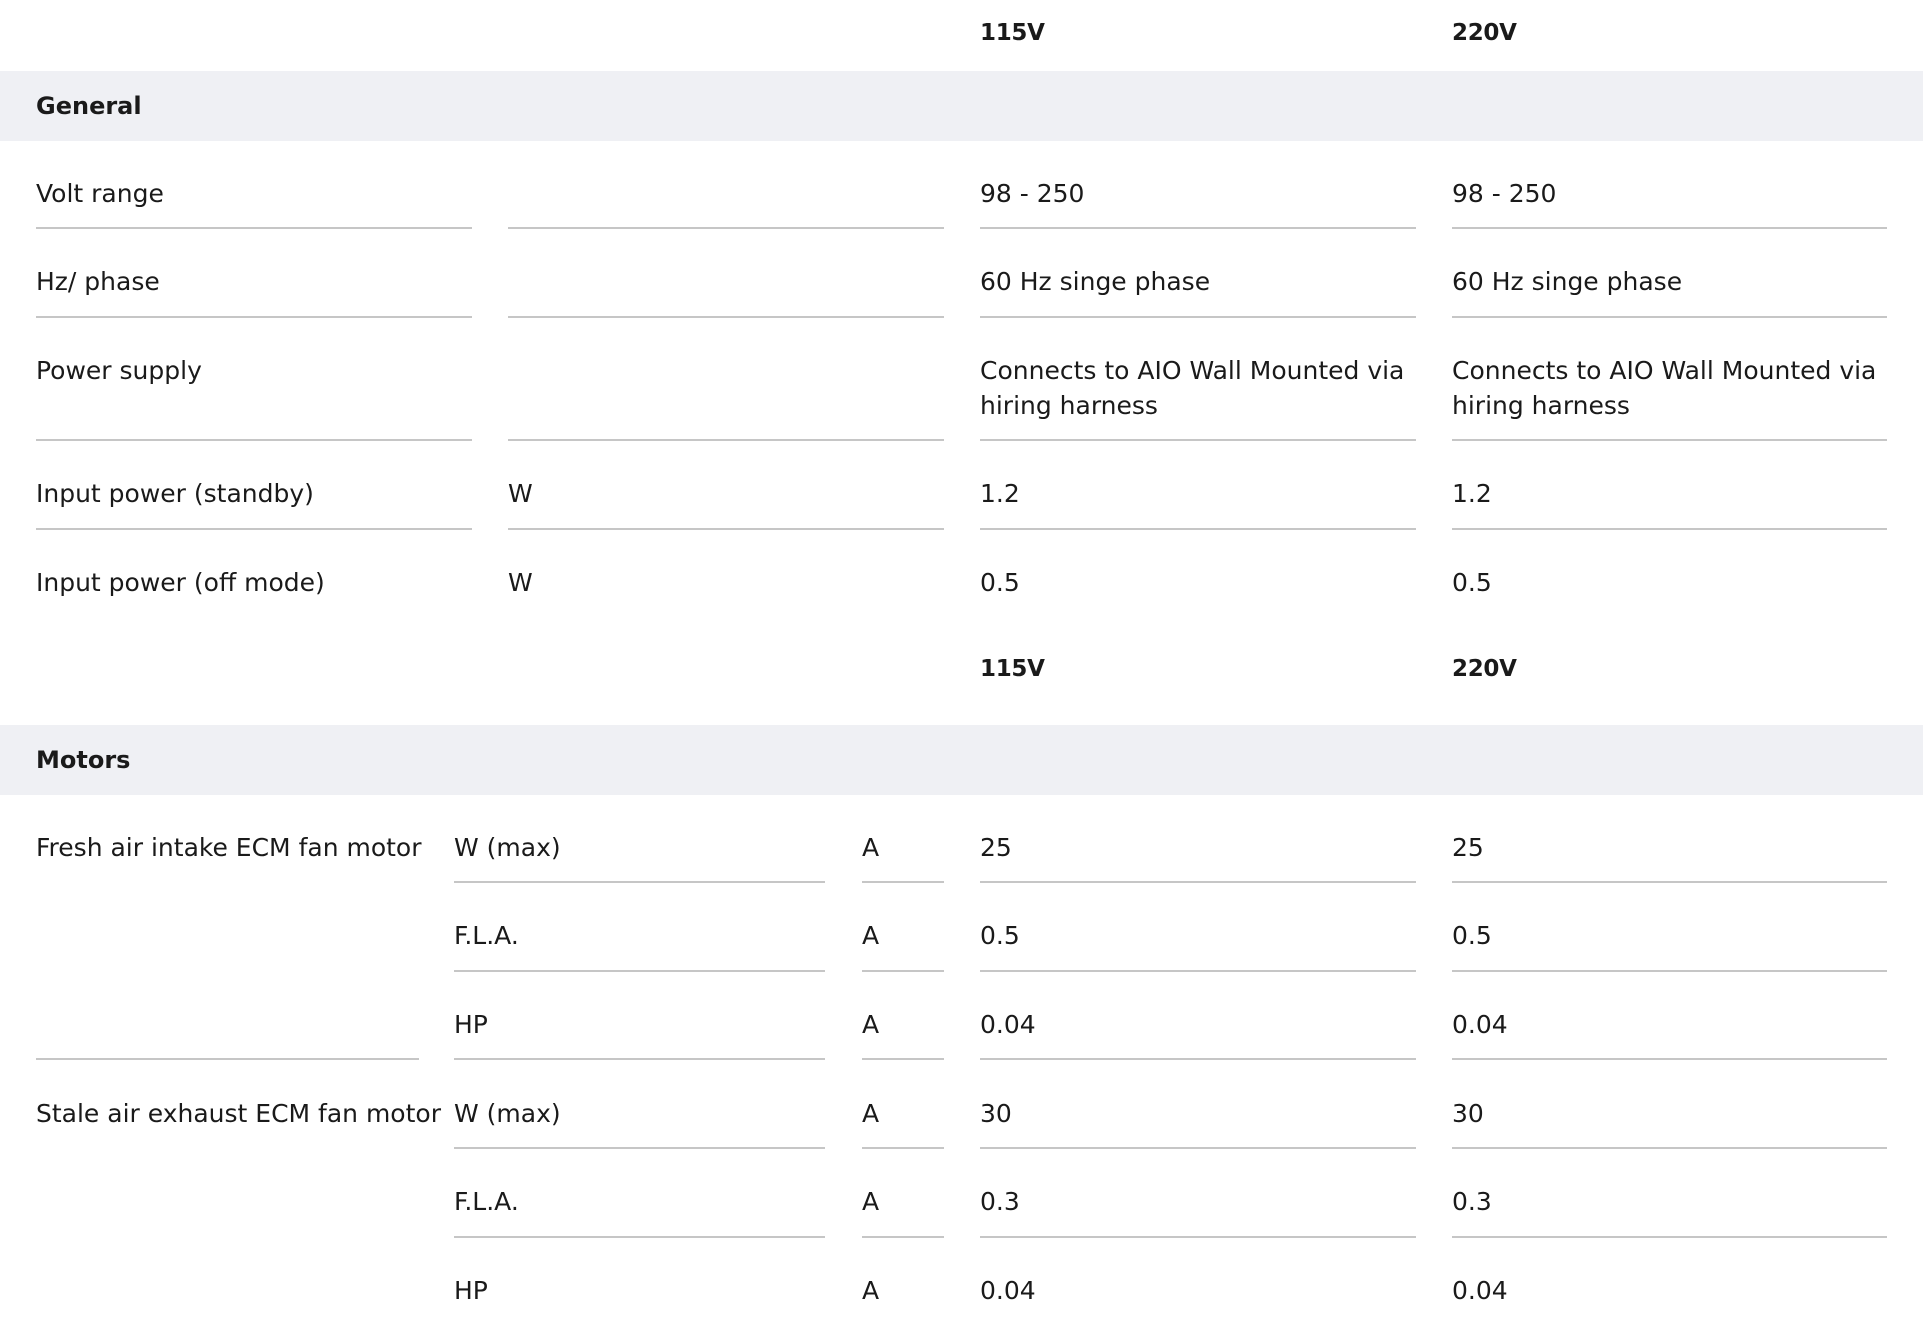  Describe the element at coordinates (119, 370) in the screenshot. I see `row-label: Power supply` at that location.